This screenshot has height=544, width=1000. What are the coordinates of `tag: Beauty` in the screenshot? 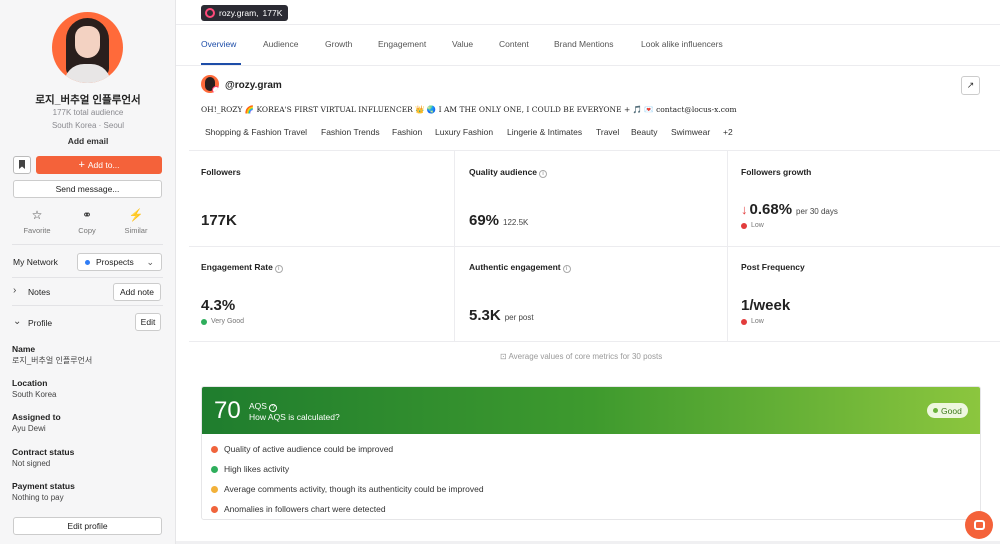 It's located at (644, 132).